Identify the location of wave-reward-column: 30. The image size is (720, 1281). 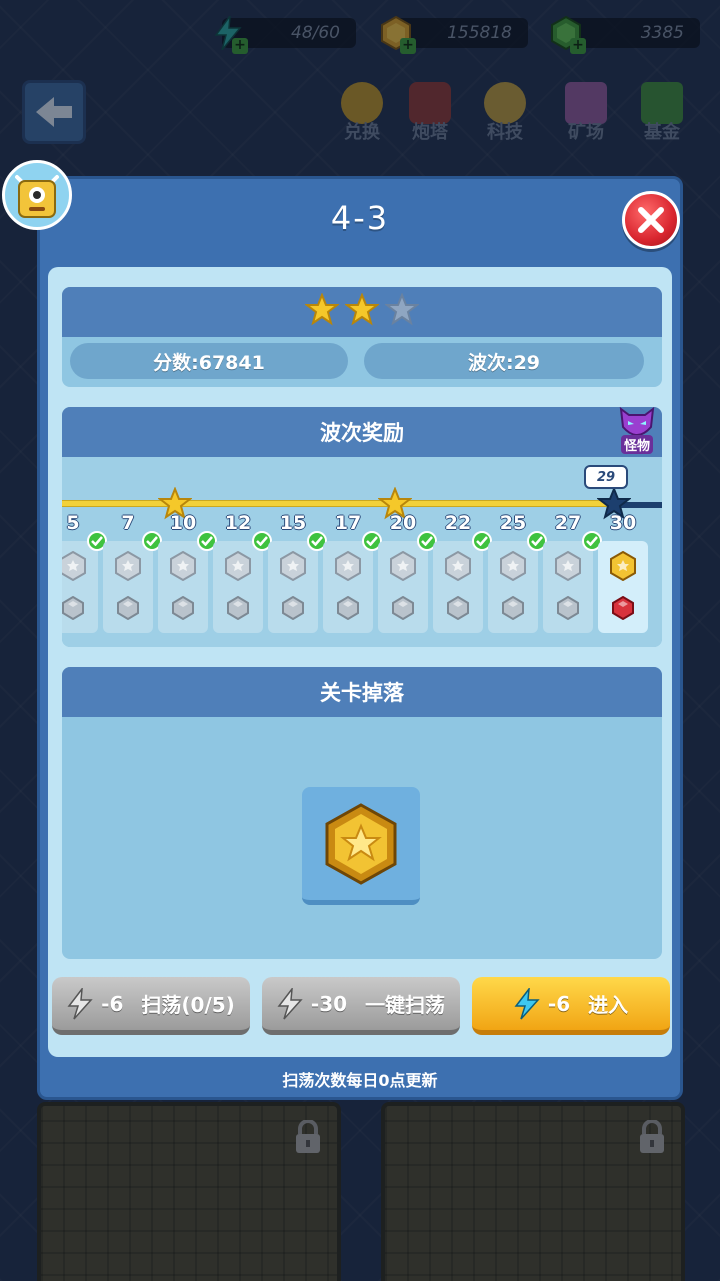
(623, 572).